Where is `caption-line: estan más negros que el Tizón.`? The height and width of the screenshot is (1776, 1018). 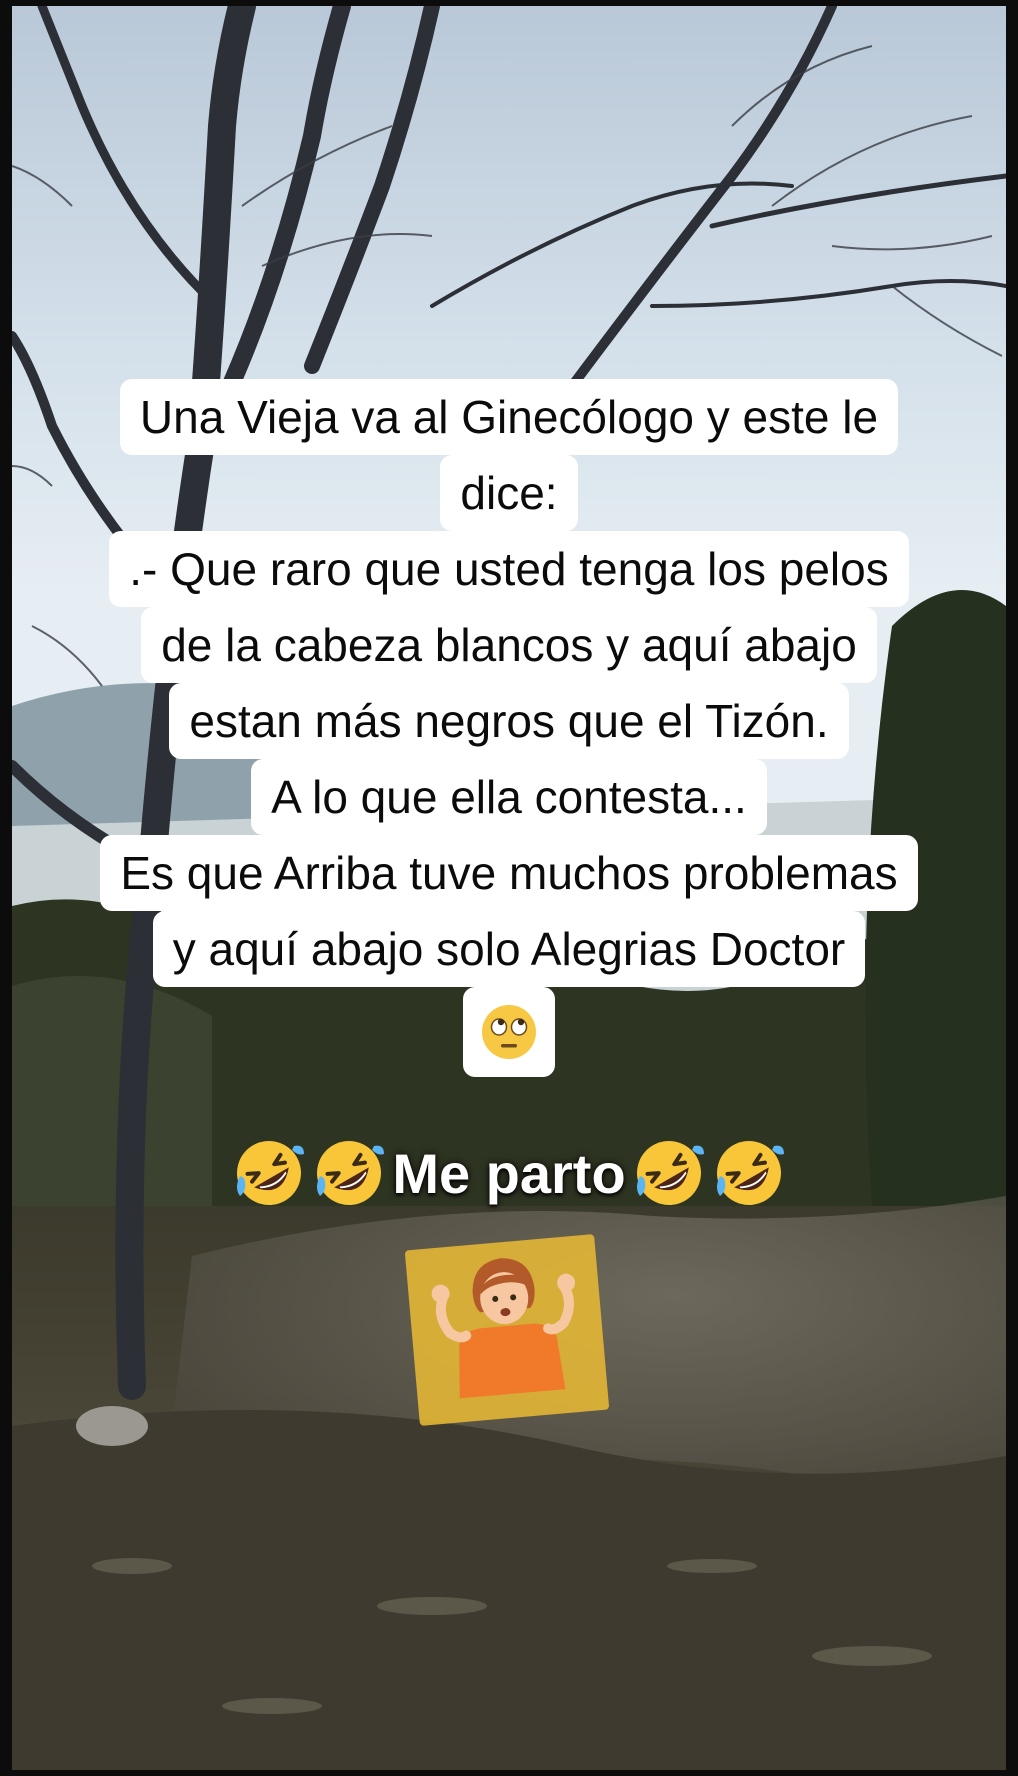 caption-line: estan más negros que el Tizón. is located at coordinates (509, 721).